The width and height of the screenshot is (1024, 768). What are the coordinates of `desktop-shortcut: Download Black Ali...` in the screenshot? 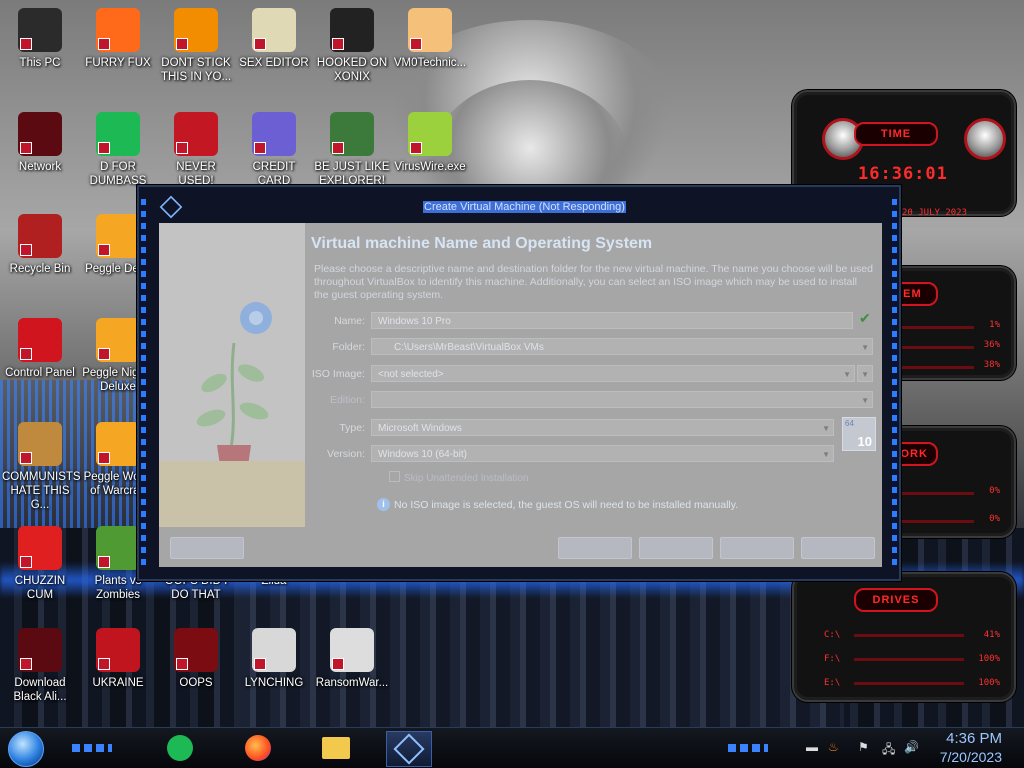 It's located at (40, 666).